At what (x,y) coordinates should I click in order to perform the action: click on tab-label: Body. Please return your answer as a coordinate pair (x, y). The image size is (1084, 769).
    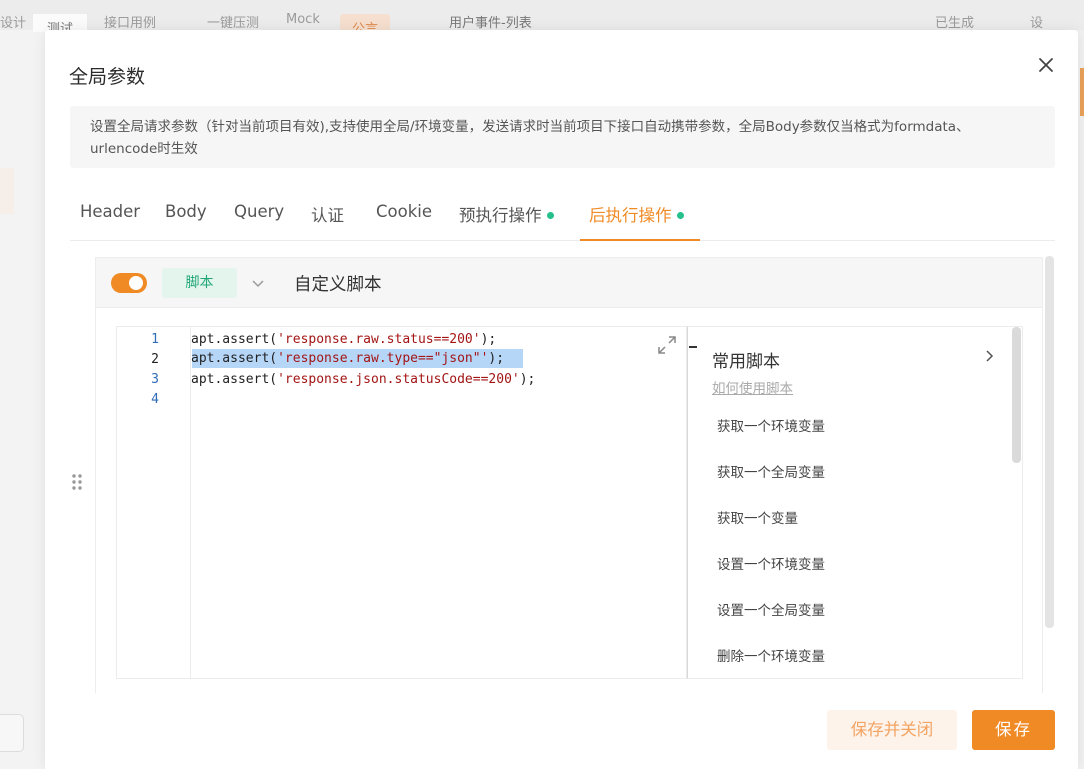
    Looking at the image, I should click on (186, 211).